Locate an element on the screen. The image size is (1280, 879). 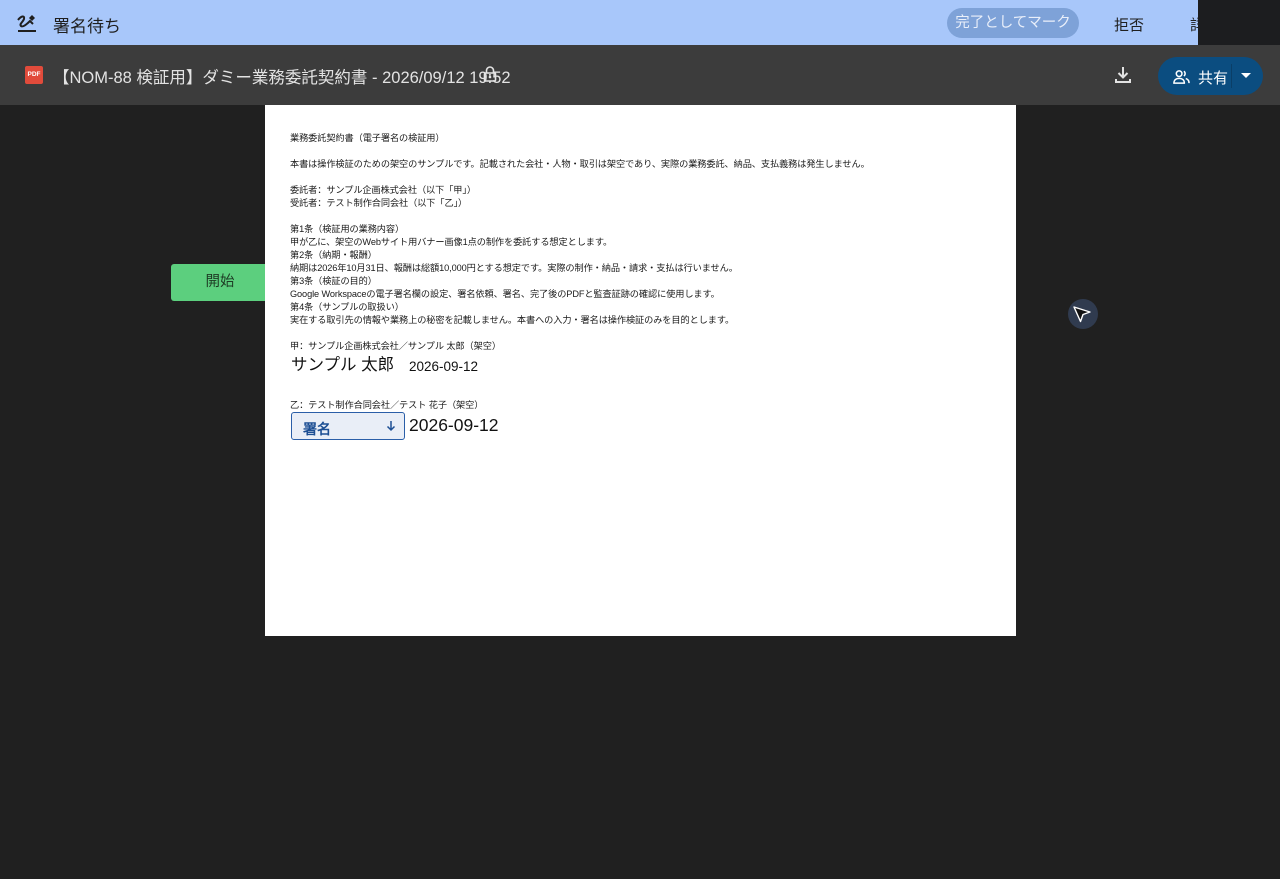
download-icon is located at coordinates (1123, 75).